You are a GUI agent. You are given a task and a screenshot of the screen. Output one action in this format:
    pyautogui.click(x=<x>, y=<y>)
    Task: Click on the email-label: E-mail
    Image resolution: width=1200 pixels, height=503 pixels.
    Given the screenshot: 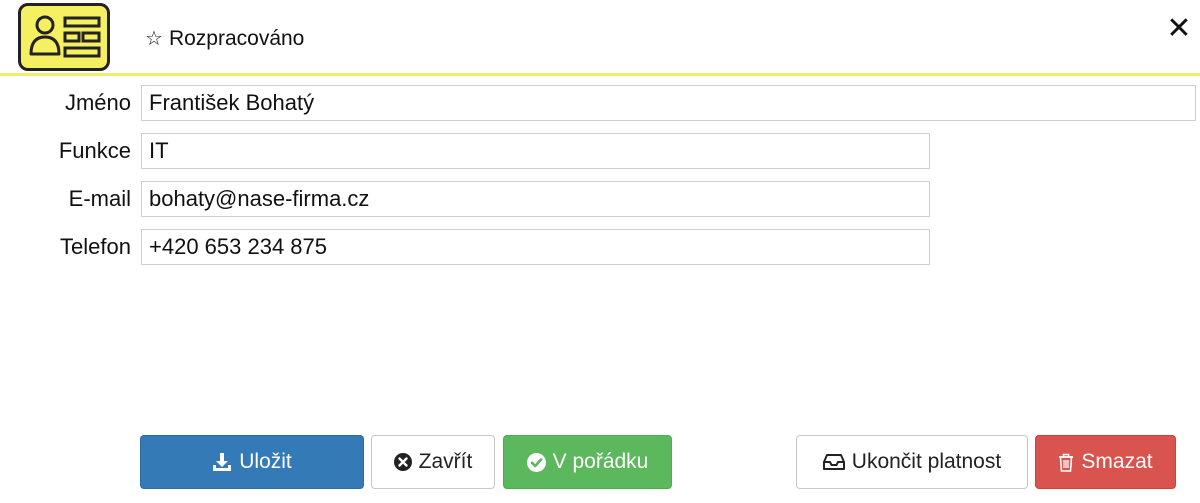 What is the action you would take?
    pyautogui.click(x=99, y=198)
    